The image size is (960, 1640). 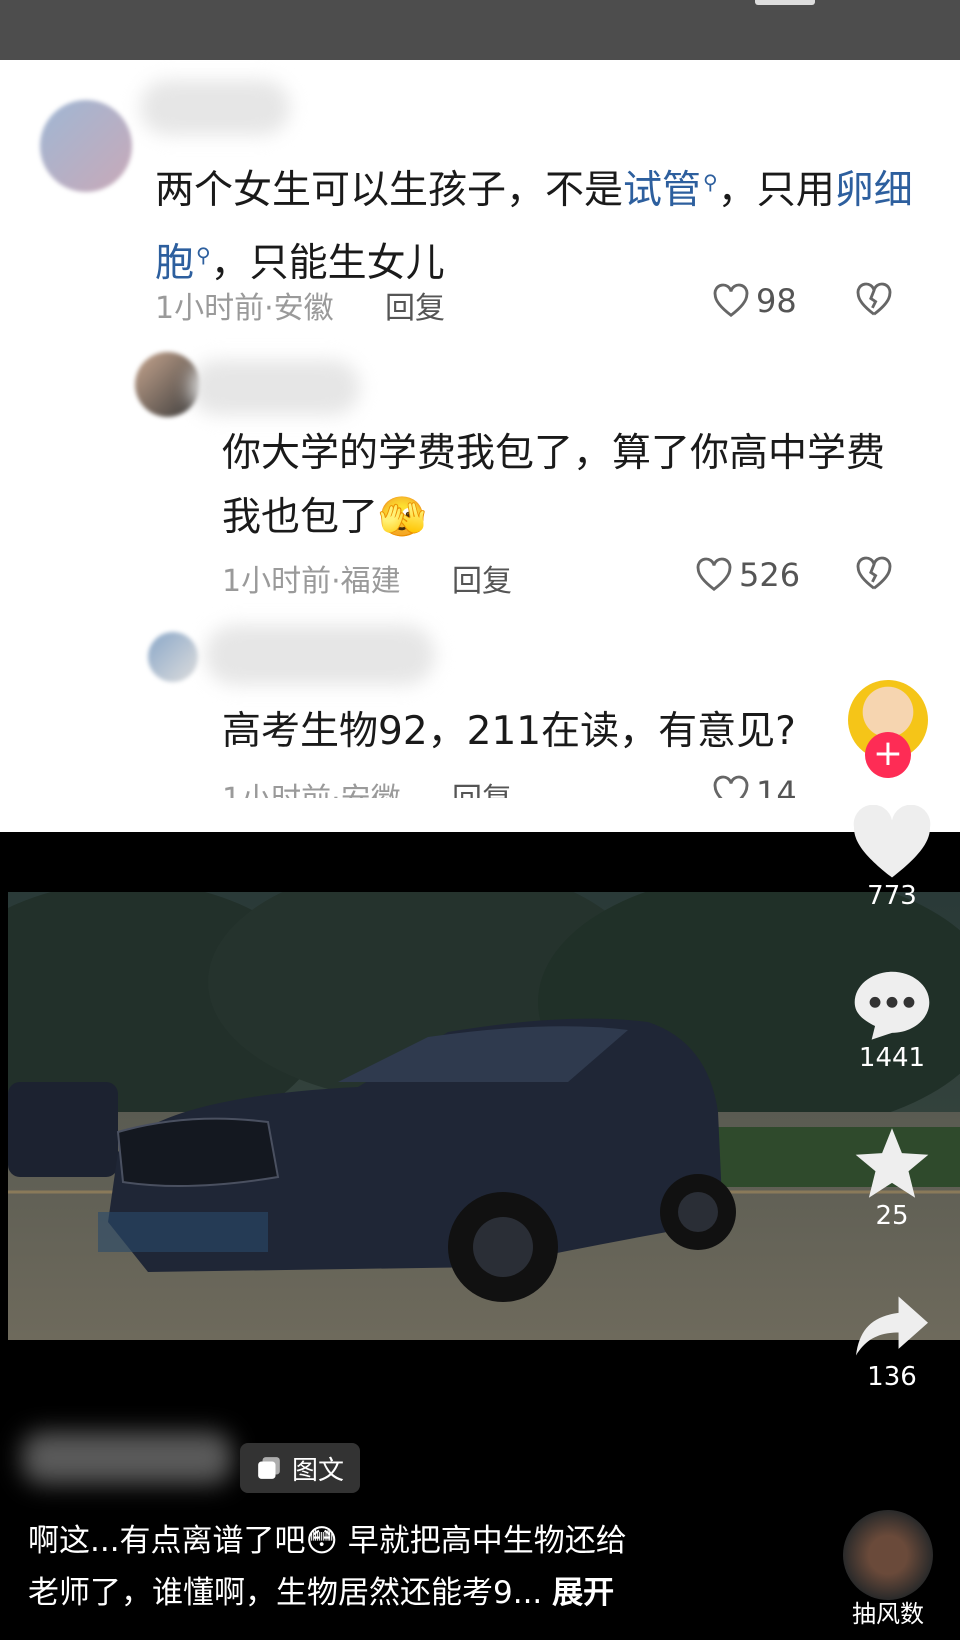 I want to click on comment-meta-row-cropped: 1小时前·安徽 回复 14, so click(x=480, y=783).